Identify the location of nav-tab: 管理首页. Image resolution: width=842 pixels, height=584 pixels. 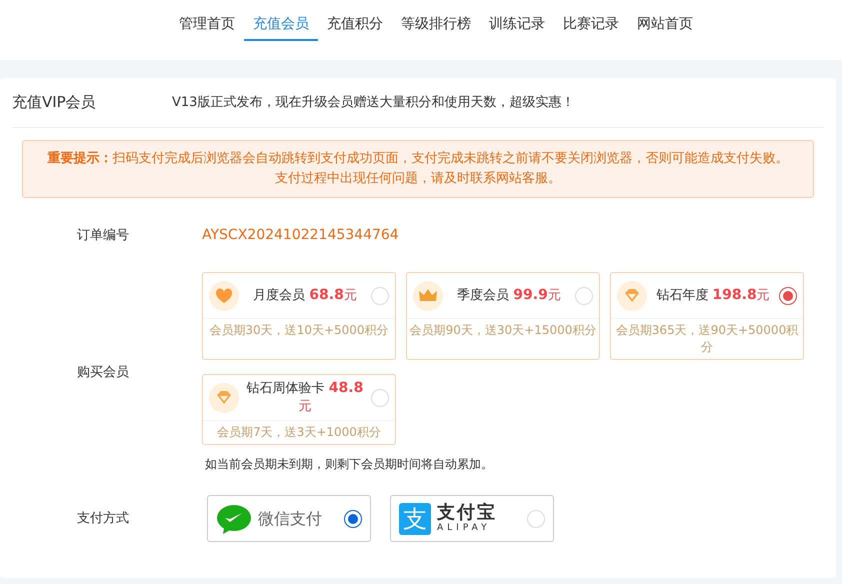
(207, 20).